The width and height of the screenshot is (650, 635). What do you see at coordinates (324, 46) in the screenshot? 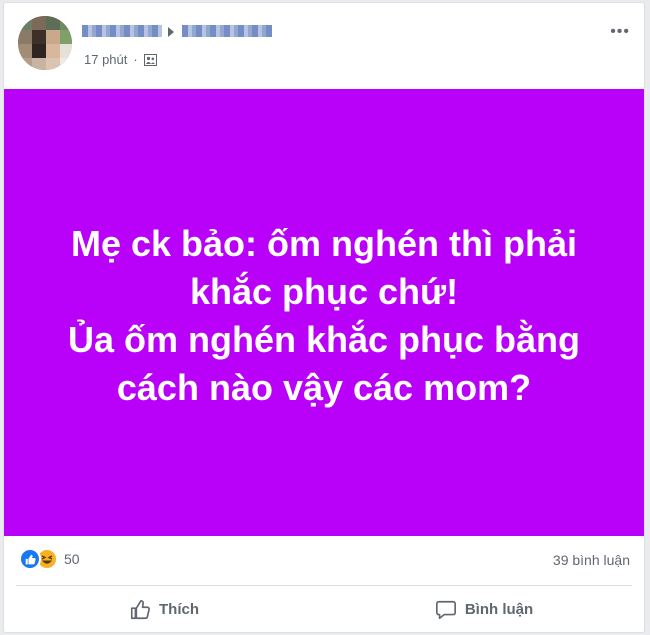
I see `post-header: 17 phút · •••` at bounding box center [324, 46].